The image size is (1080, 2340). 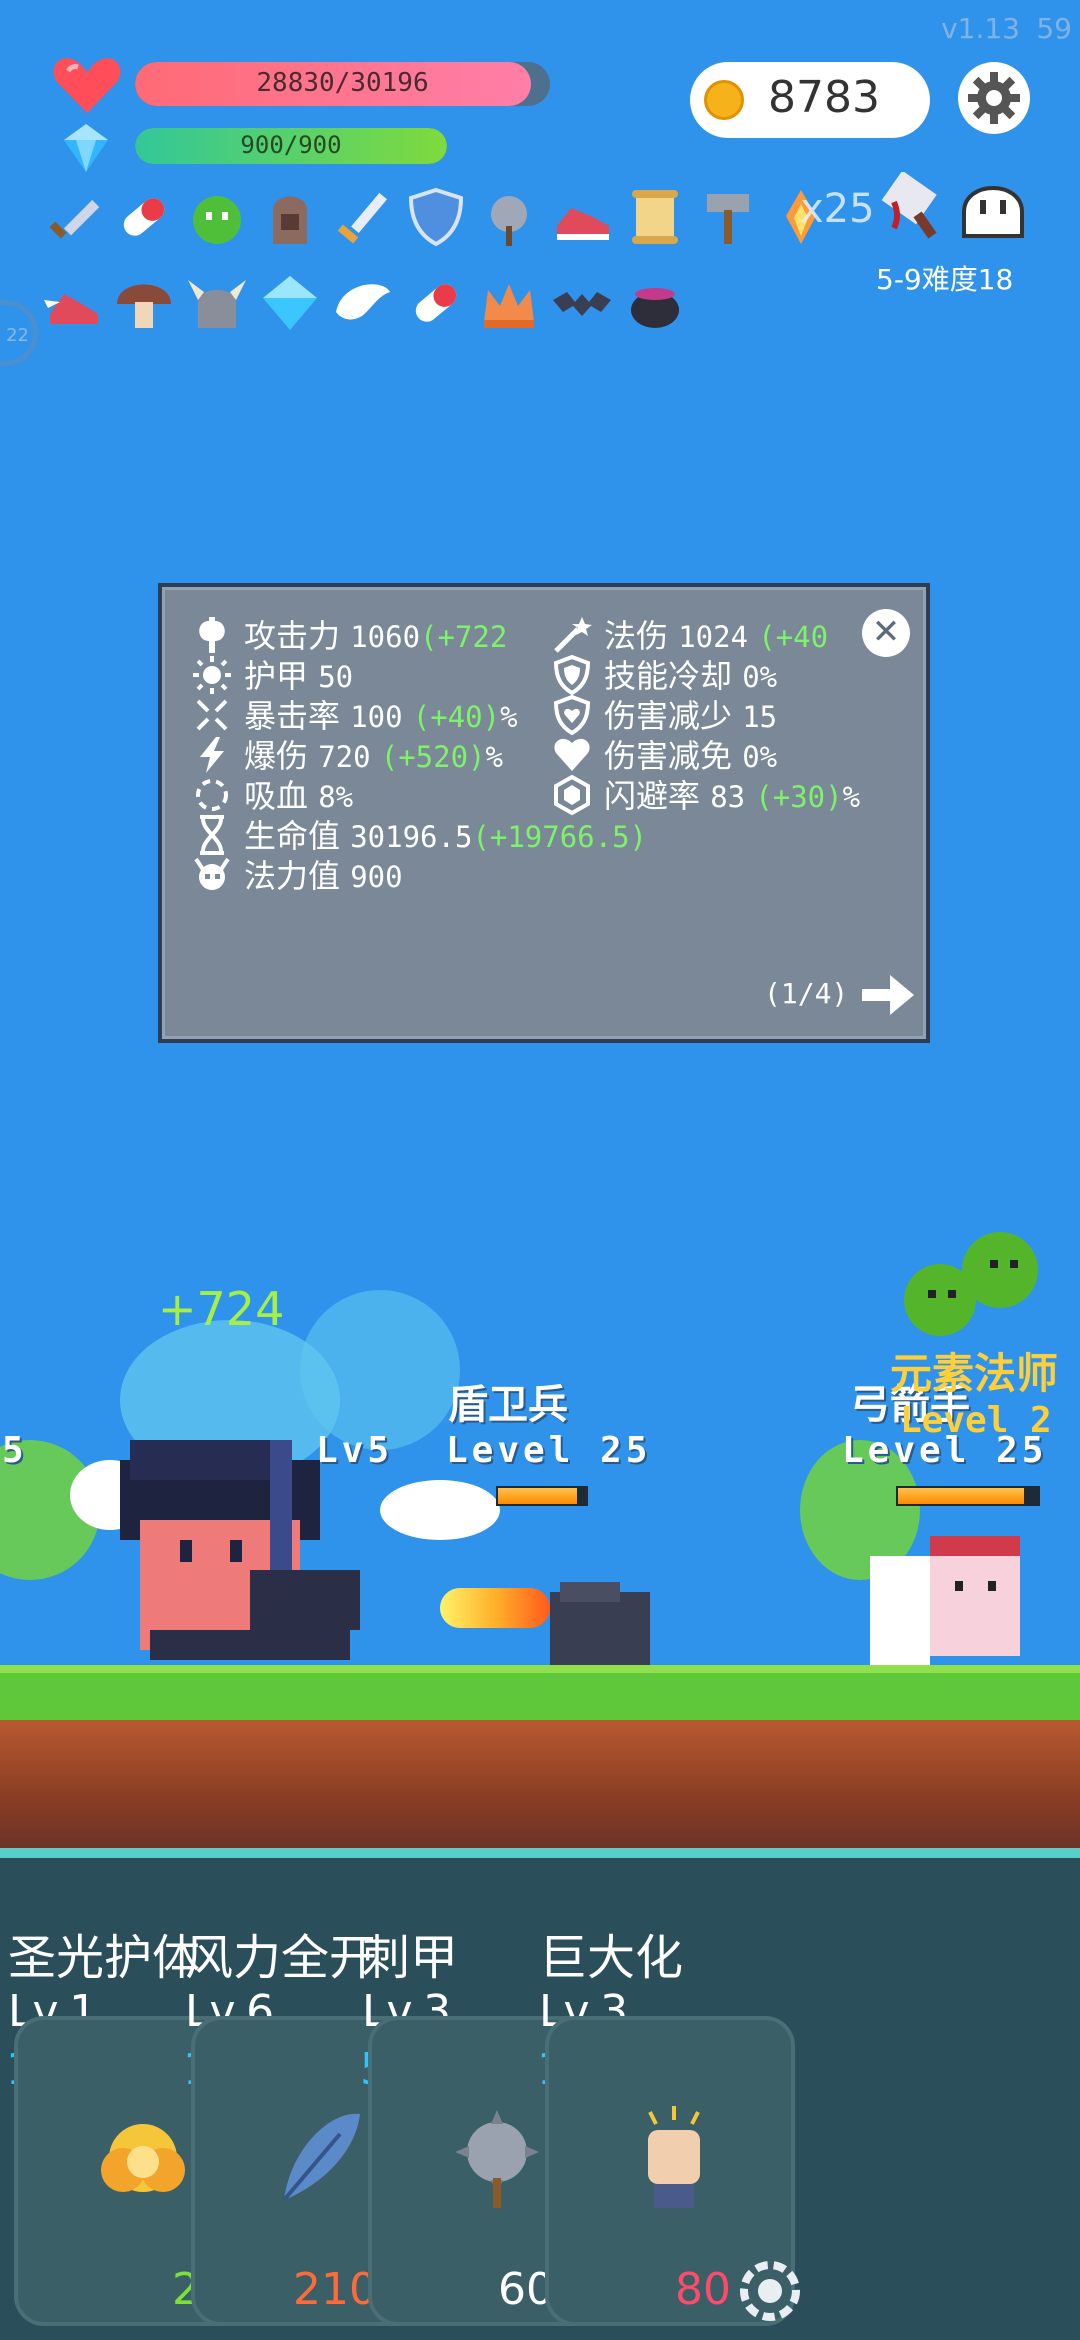 I want to click on skill-cooldown-icon, so click(x=770, y=2291).